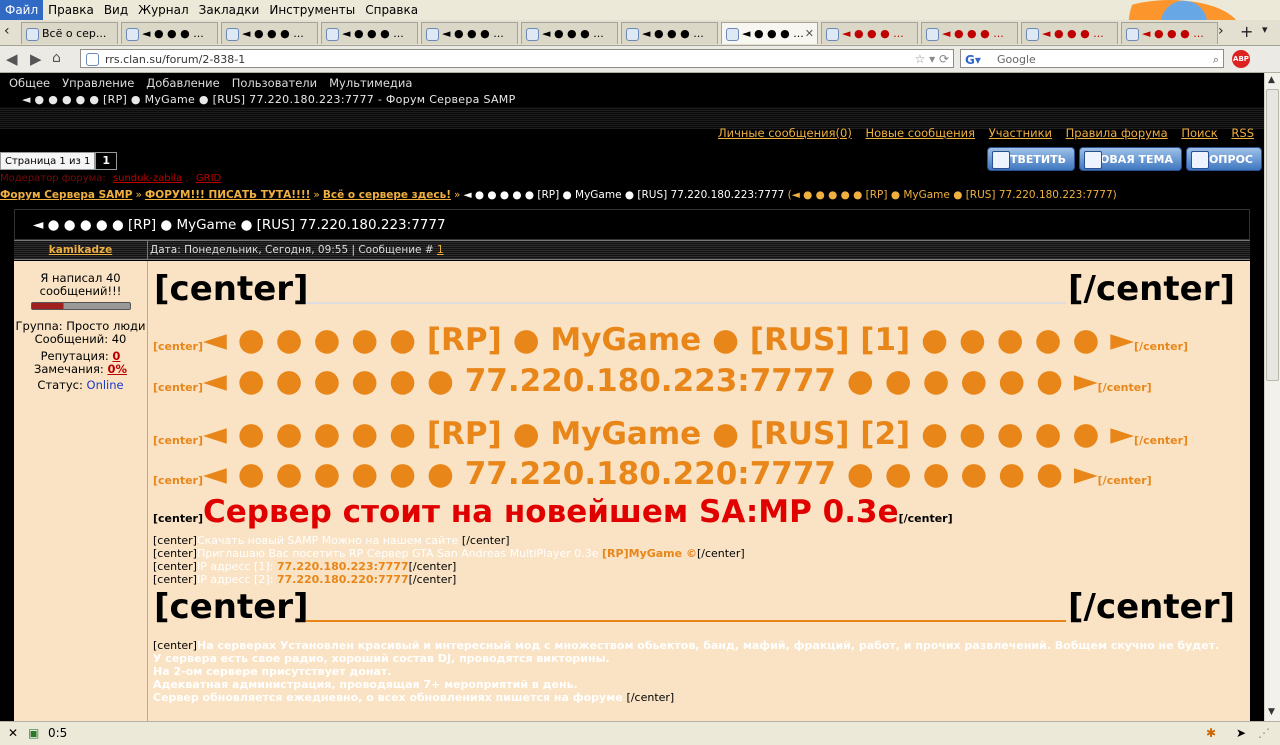  Describe the element at coordinates (1151, 607) in the screenshot. I see `center-tag-close-2: [/center]` at that location.